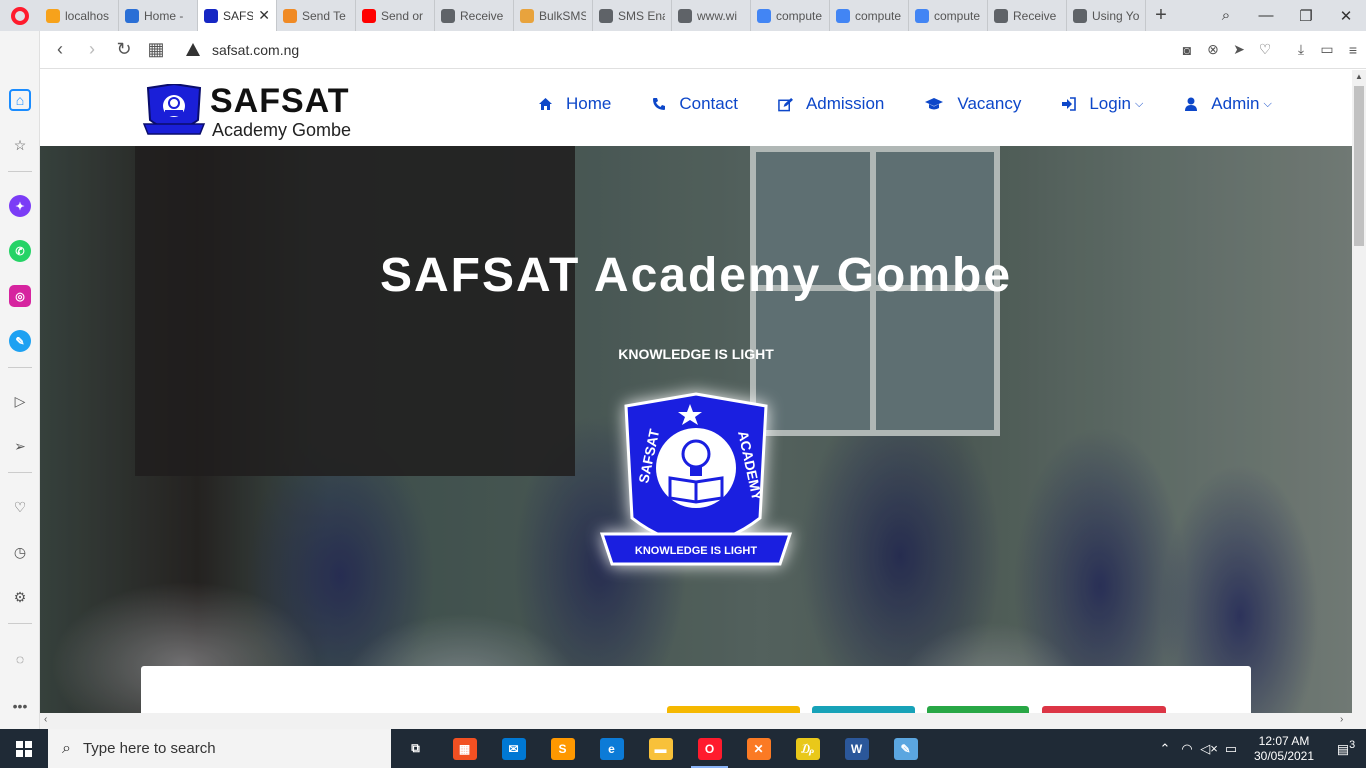  Describe the element at coordinates (632, 15) in the screenshot. I see `browser-tab: SMS Ena` at that location.